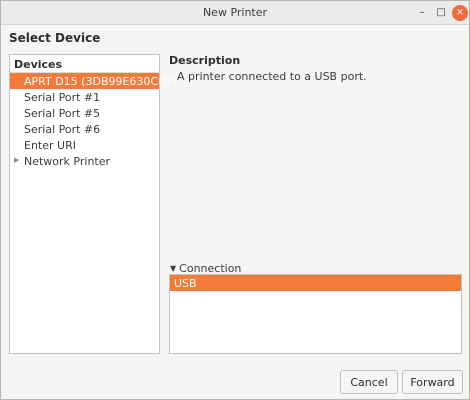  Describe the element at coordinates (84, 64) in the screenshot. I see `devices-column-header: Devices` at that location.